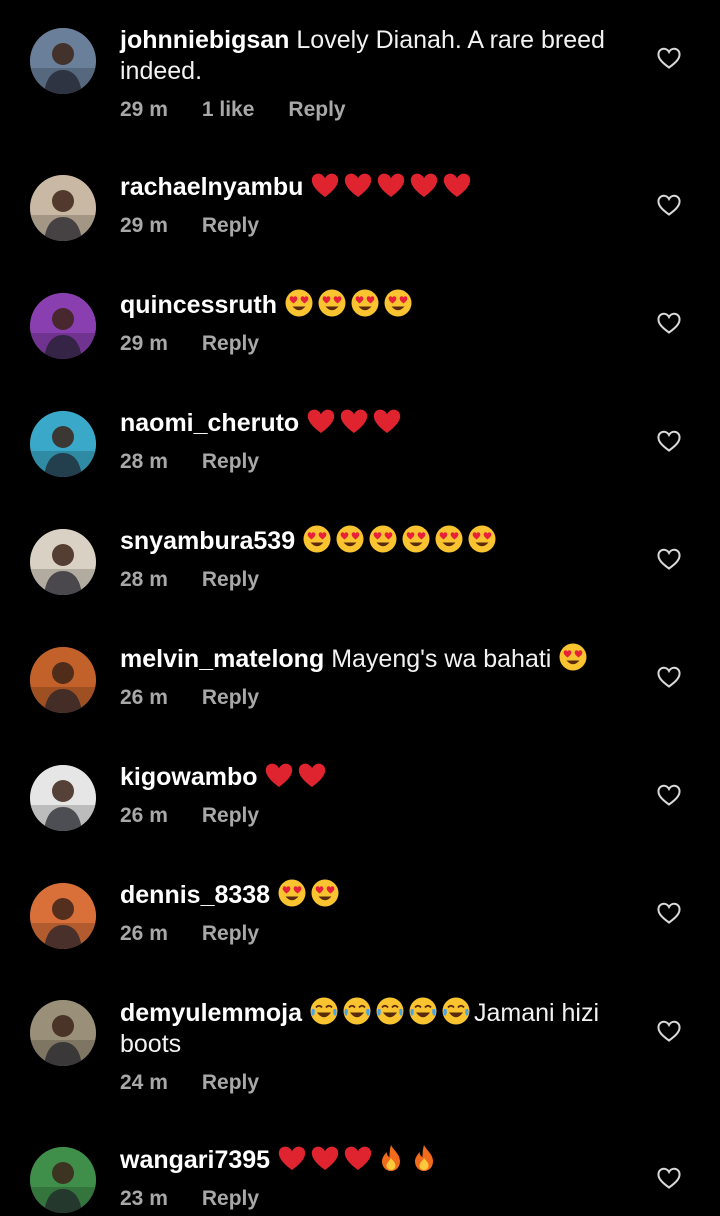  What do you see at coordinates (222, 659) in the screenshot?
I see `comment-username: melvin_matelong` at bounding box center [222, 659].